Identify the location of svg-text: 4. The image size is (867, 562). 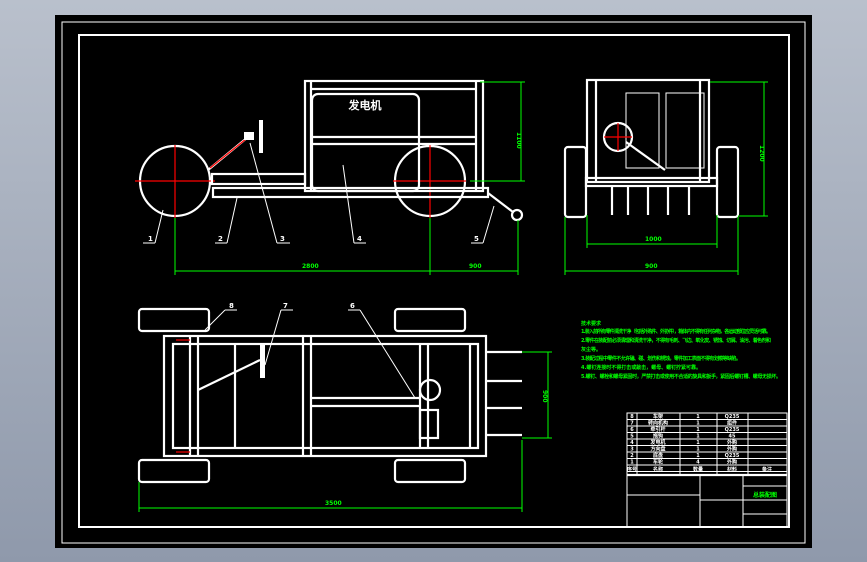
(359, 239).